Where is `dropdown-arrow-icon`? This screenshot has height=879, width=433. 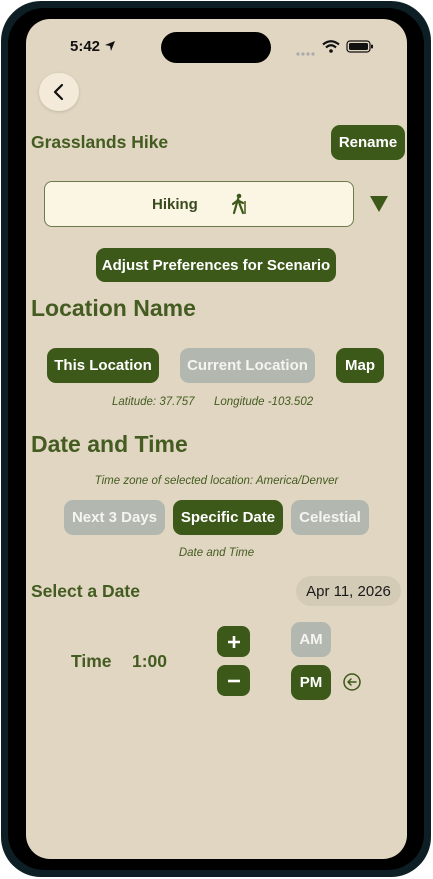 dropdown-arrow-icon is located at coordinates (379, 206).